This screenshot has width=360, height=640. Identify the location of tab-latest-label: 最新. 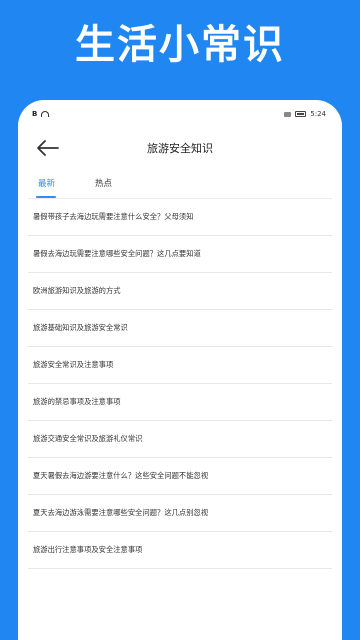
(47, 184).